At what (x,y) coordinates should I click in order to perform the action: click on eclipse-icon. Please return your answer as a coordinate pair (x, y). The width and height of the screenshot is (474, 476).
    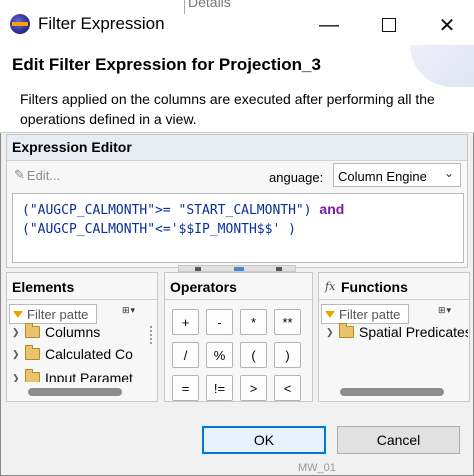
    Looking at the image, I should click on (20, 24).